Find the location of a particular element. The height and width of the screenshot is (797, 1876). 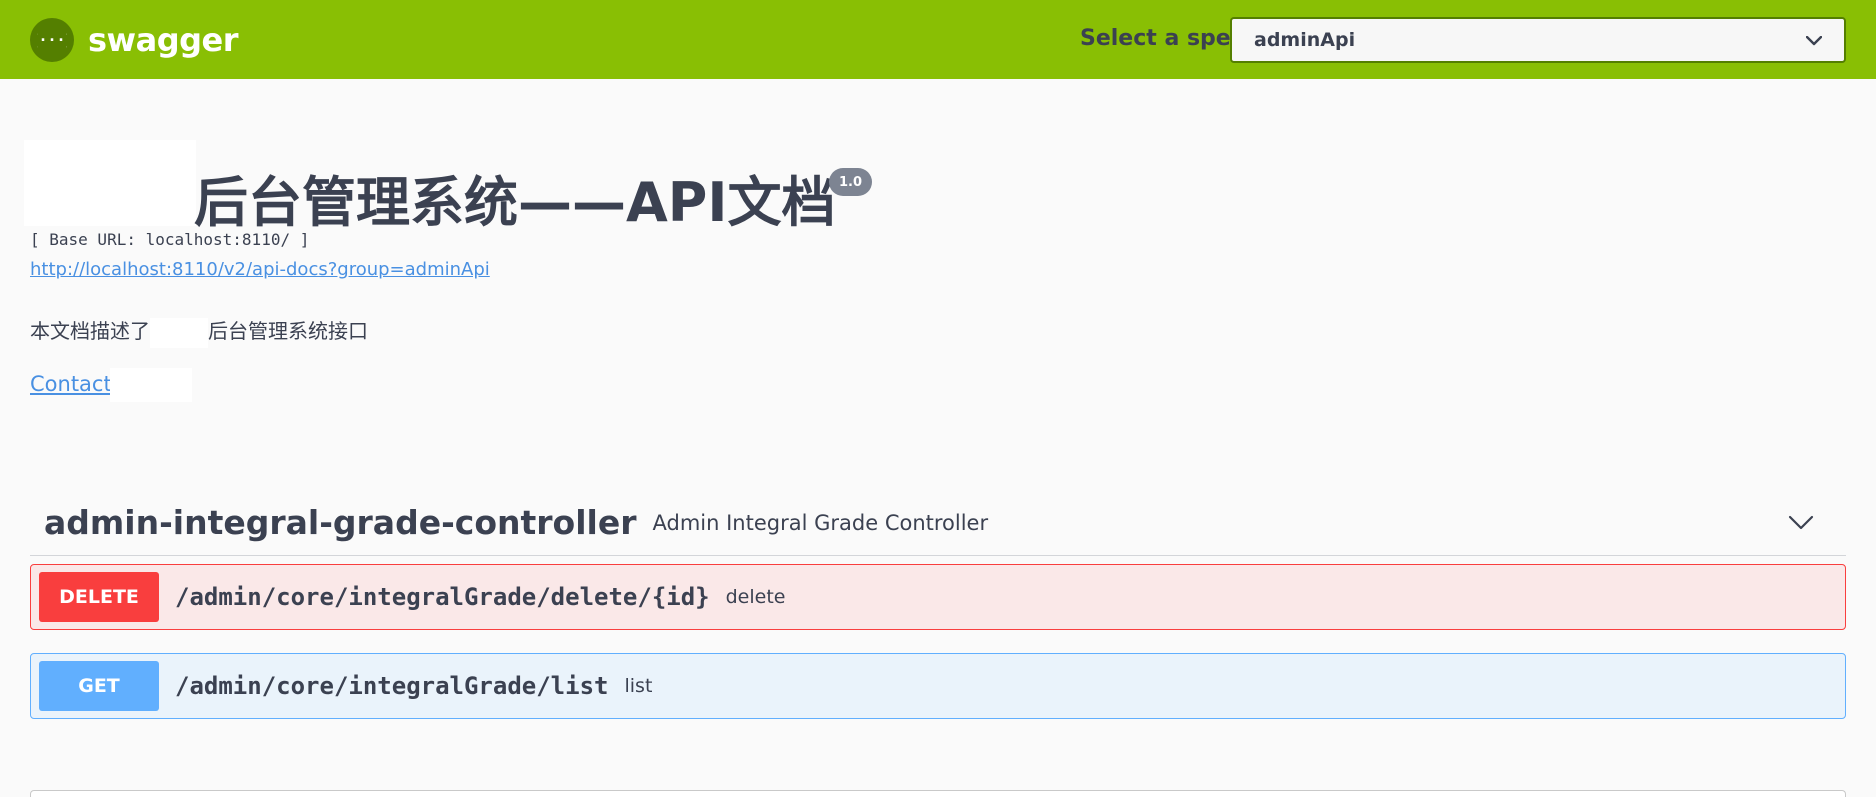

next-section-edge is located at coordinates (938, 793).